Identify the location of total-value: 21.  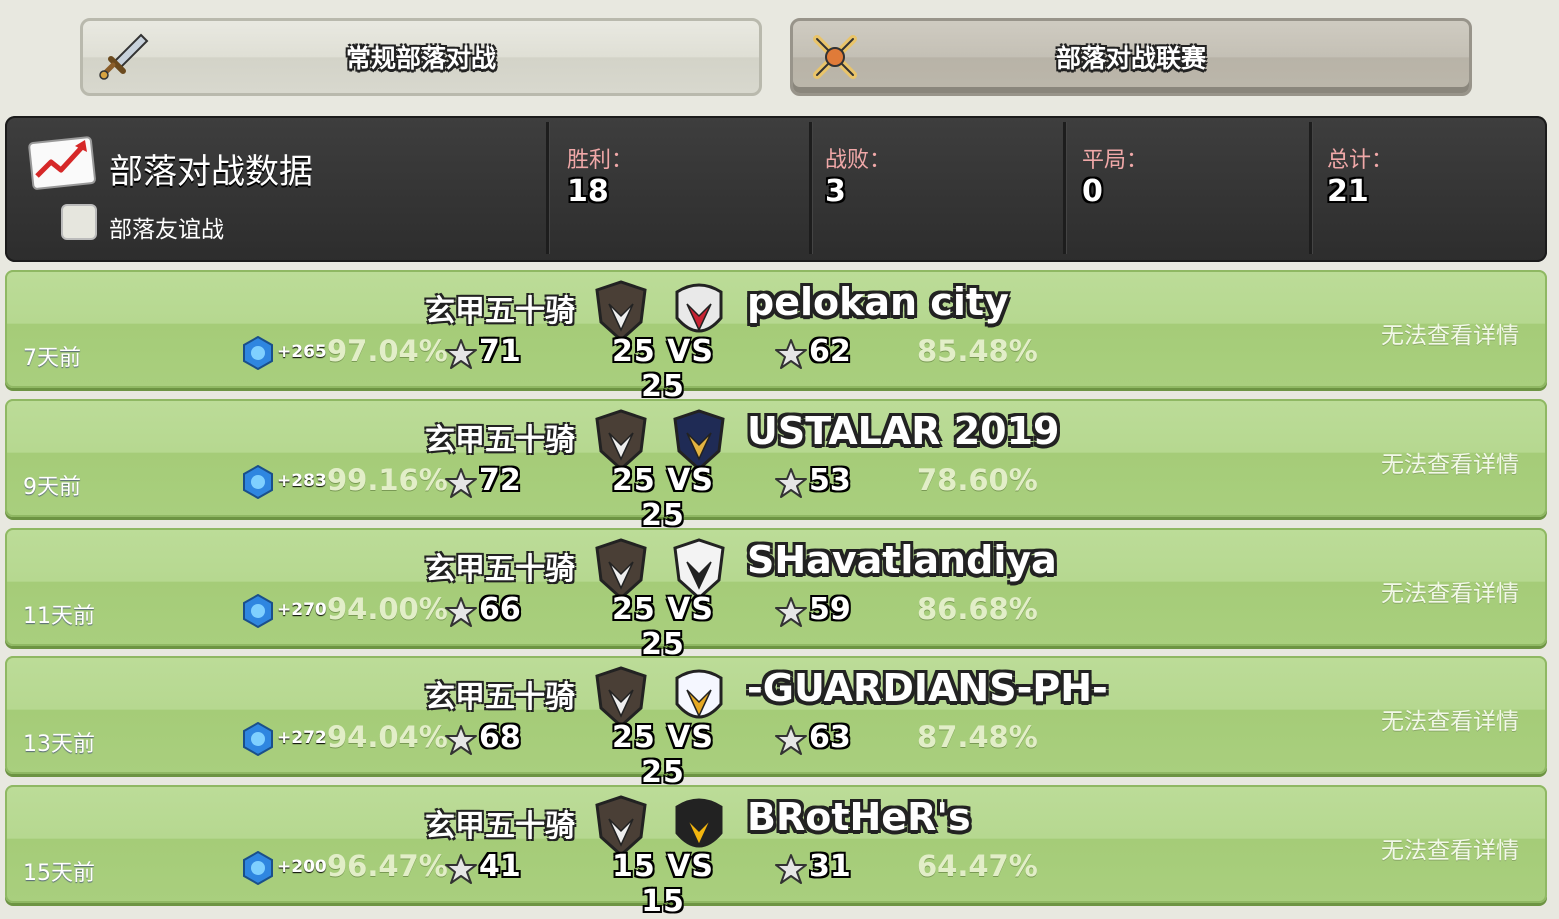
(1348, 191).